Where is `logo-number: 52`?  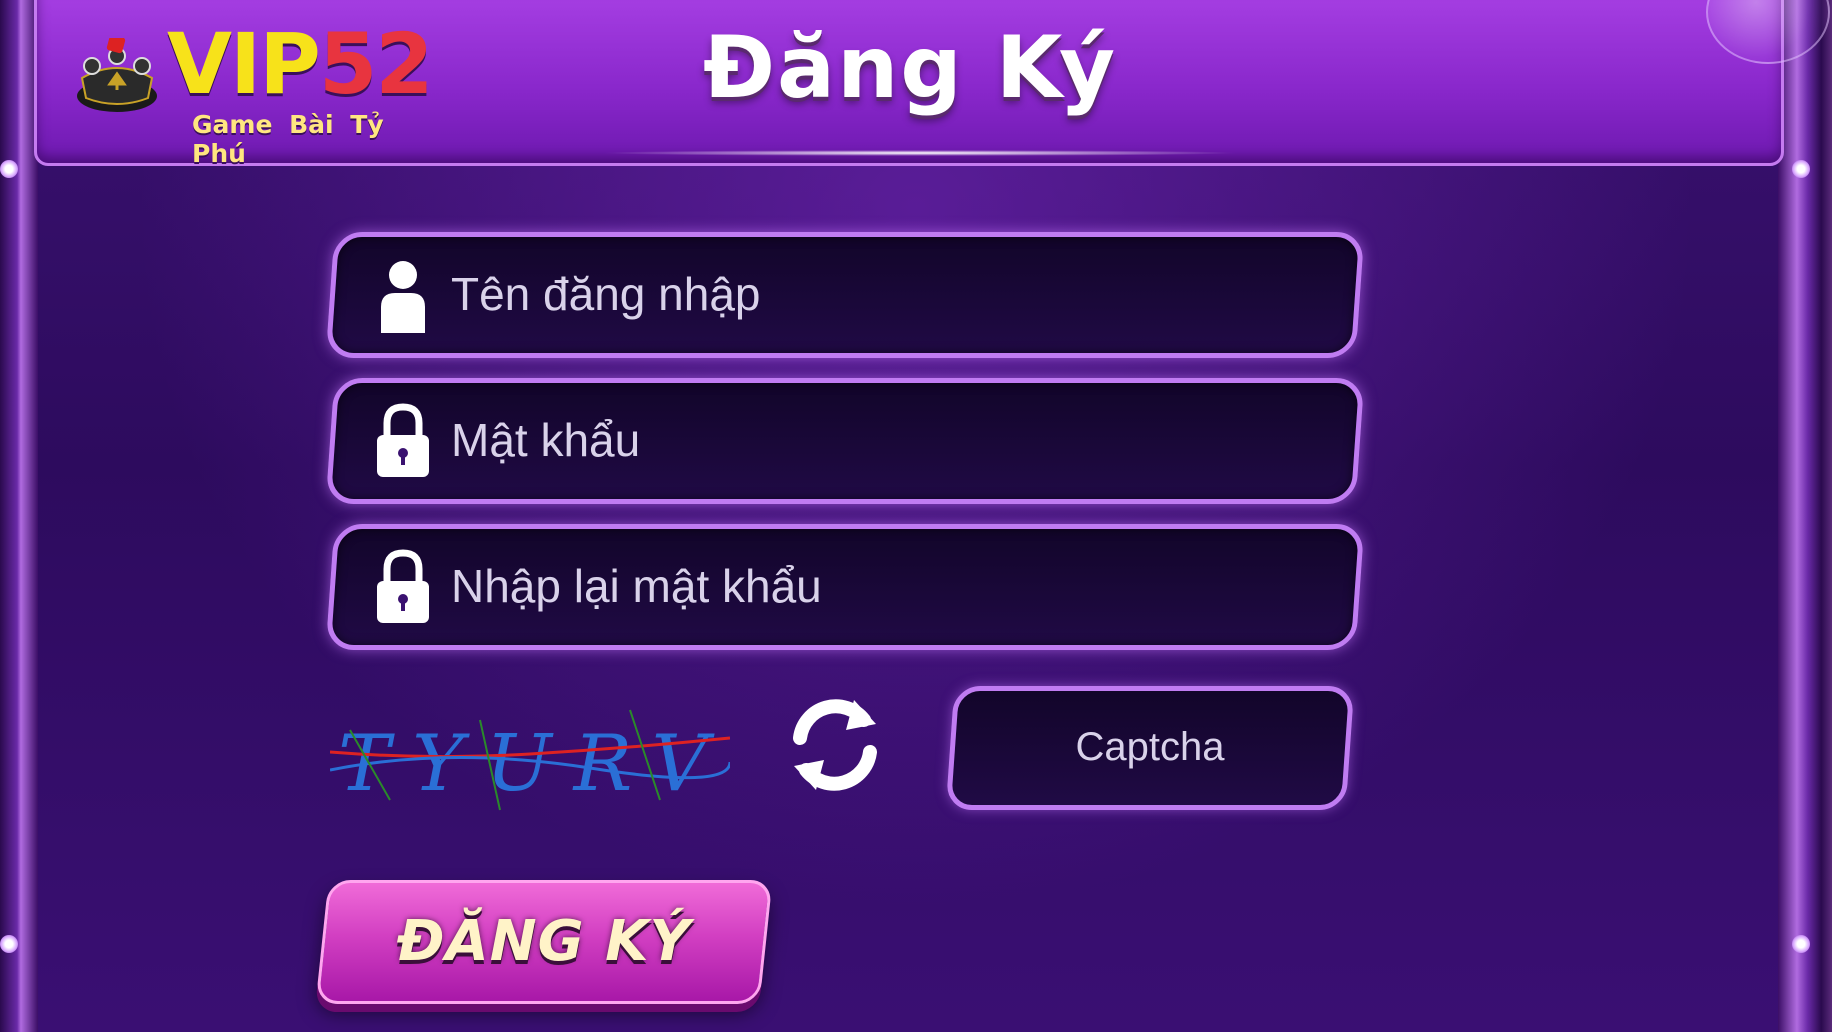 logo-number: 52 is located at coordinates (376, 64).